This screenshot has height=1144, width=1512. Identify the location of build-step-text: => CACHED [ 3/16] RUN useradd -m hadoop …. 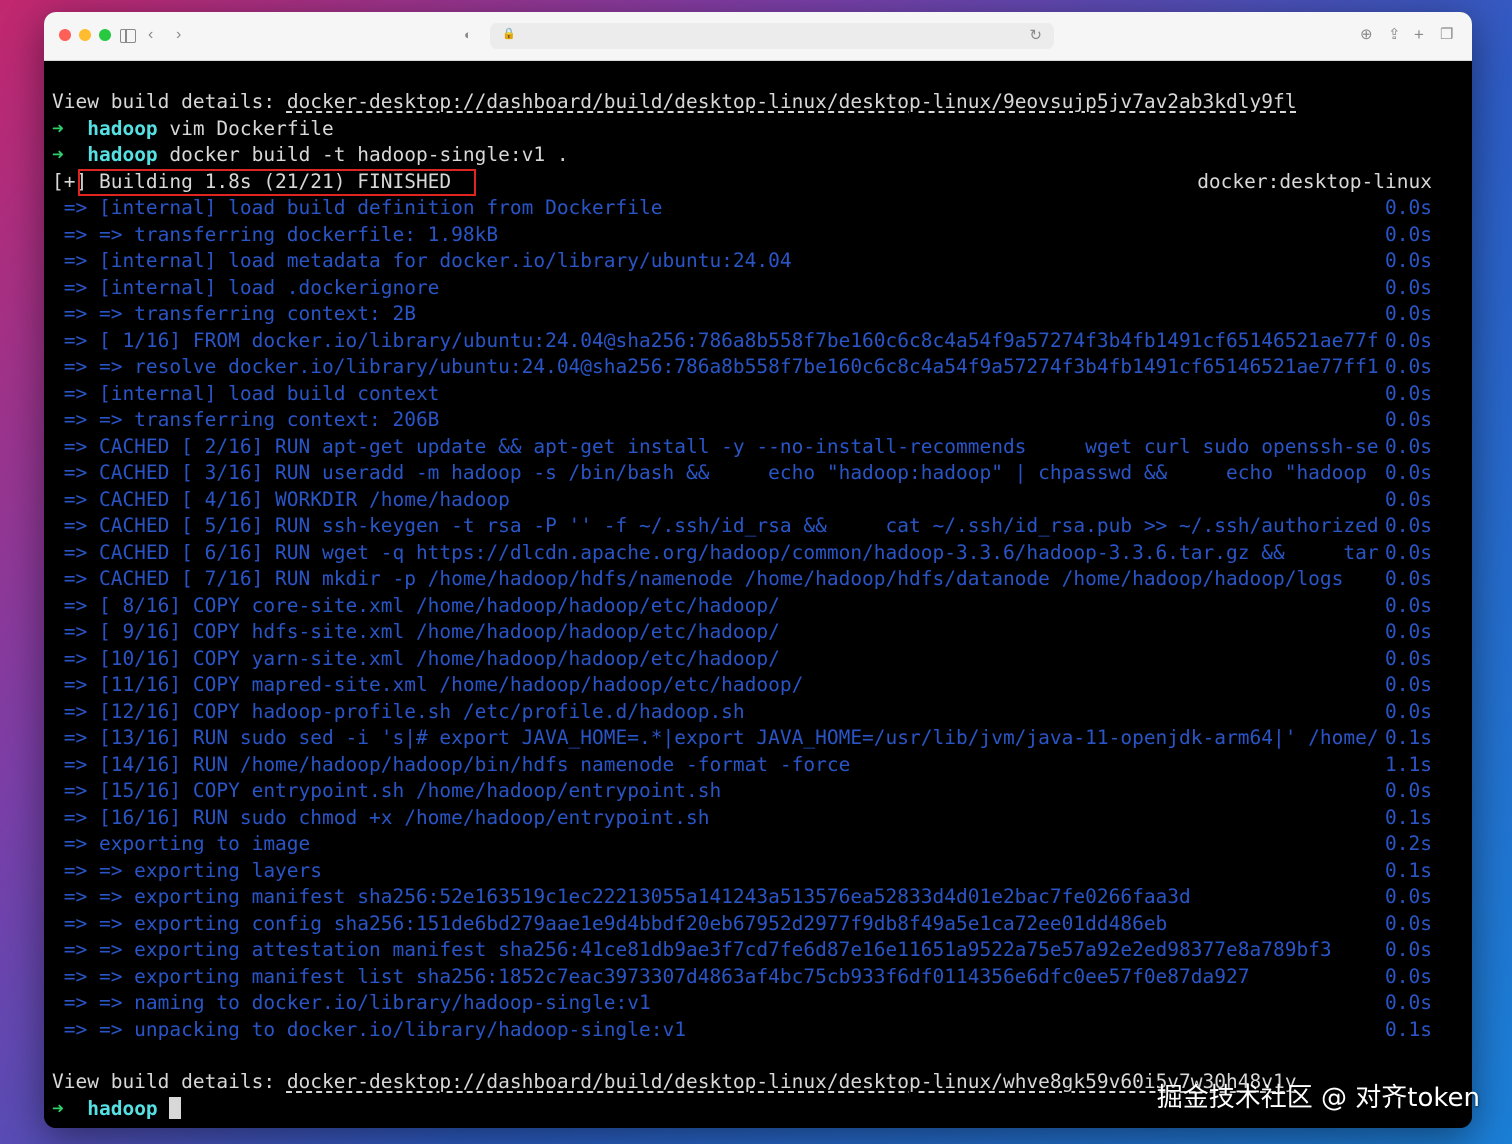
(709, 472).